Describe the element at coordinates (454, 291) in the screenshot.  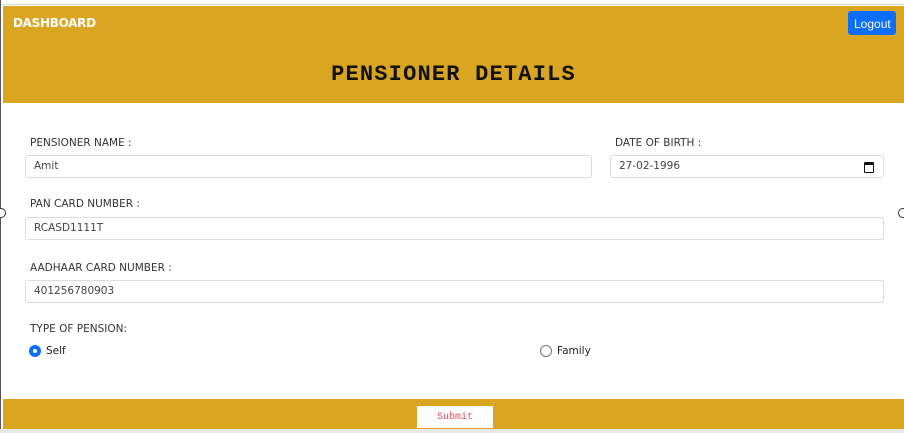
I see `aadhaar-card-field: 401256780903` at that location.